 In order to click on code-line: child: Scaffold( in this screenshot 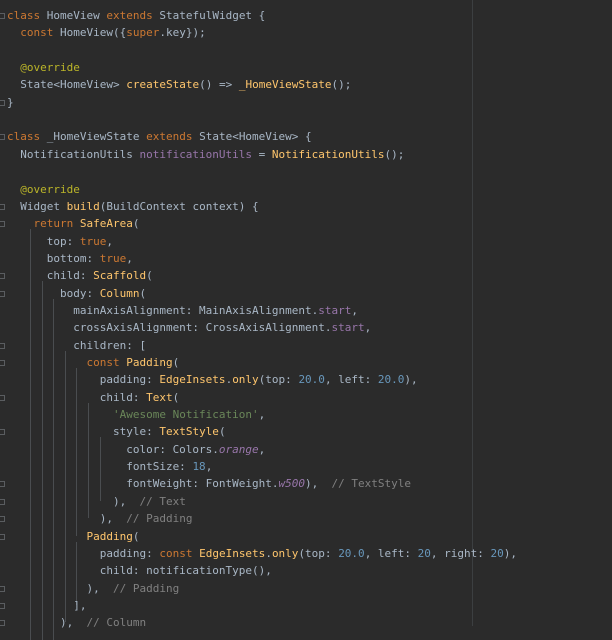, I will do `click(80, 275)`.